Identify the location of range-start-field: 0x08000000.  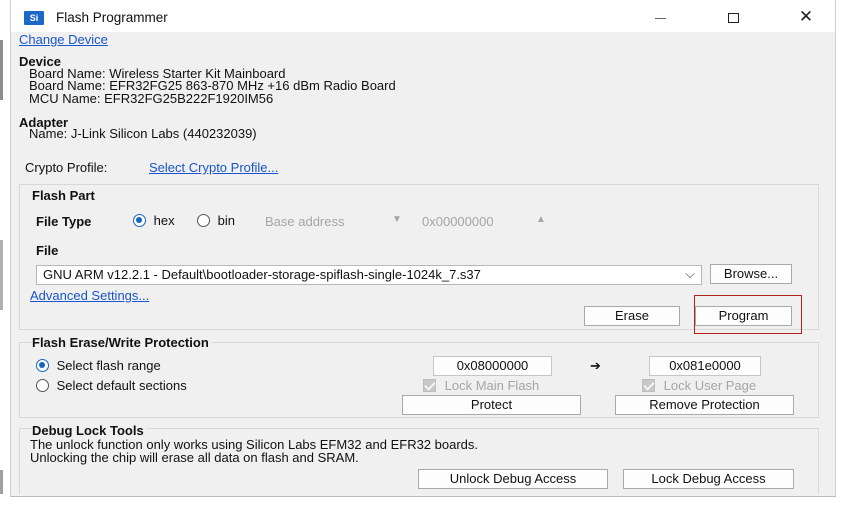
(492, 366).